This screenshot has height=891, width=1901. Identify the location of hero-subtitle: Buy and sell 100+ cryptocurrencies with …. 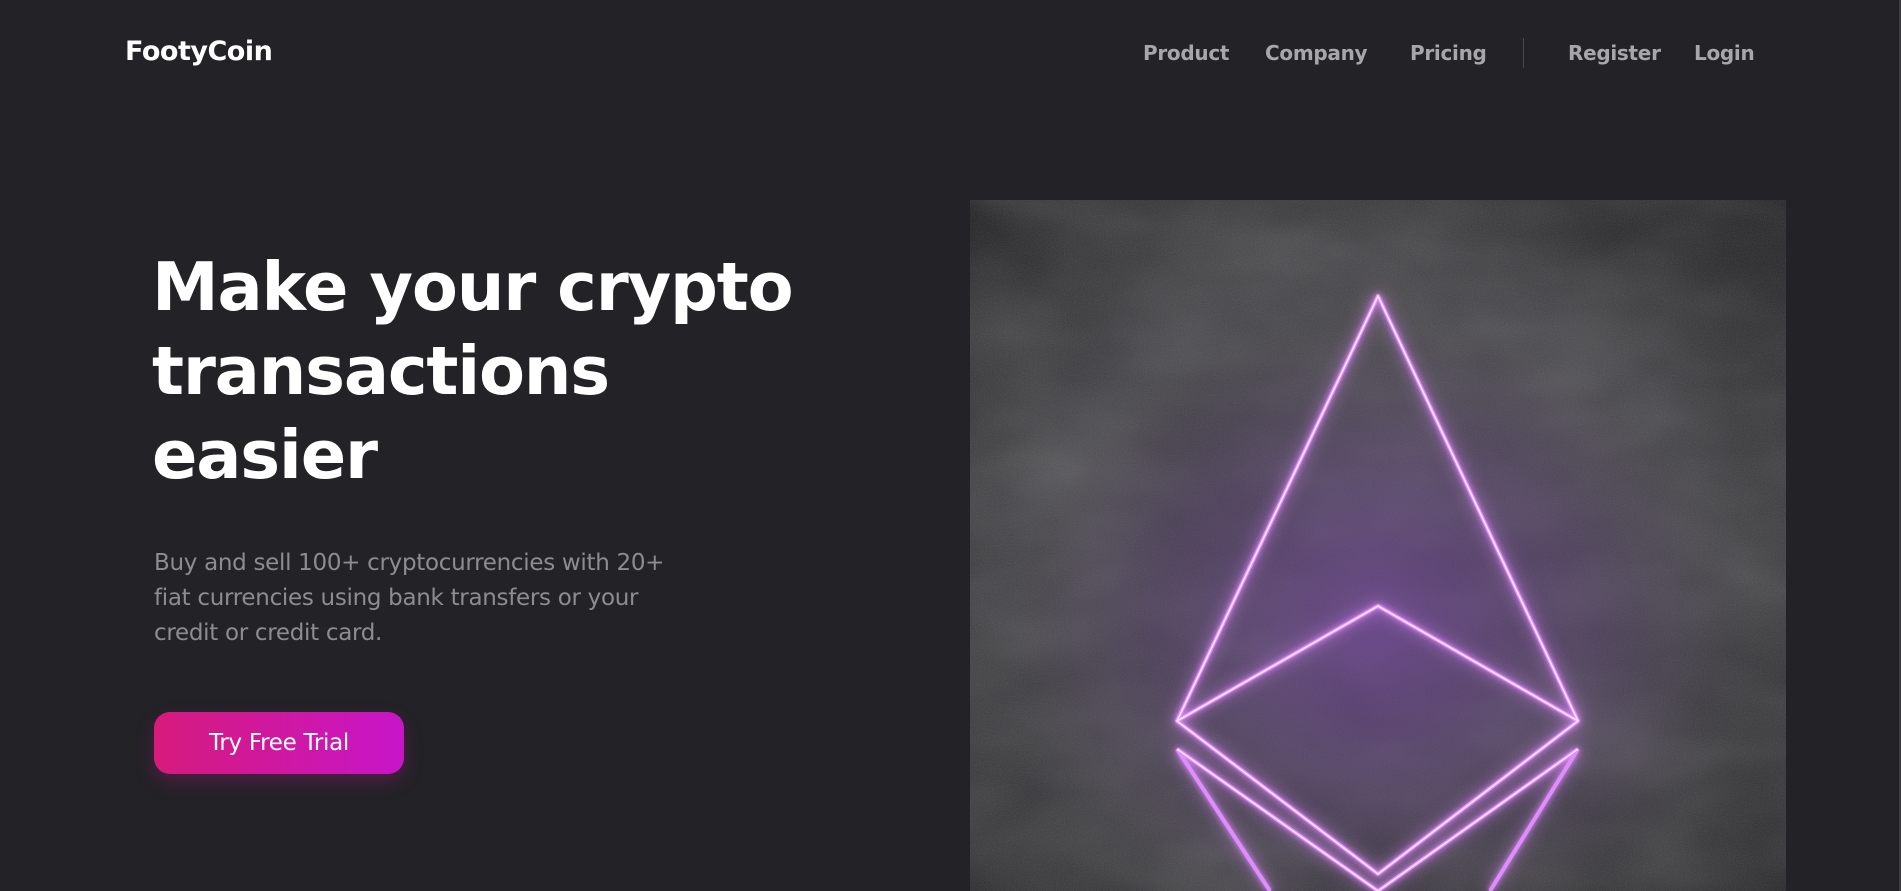
(431, 598).